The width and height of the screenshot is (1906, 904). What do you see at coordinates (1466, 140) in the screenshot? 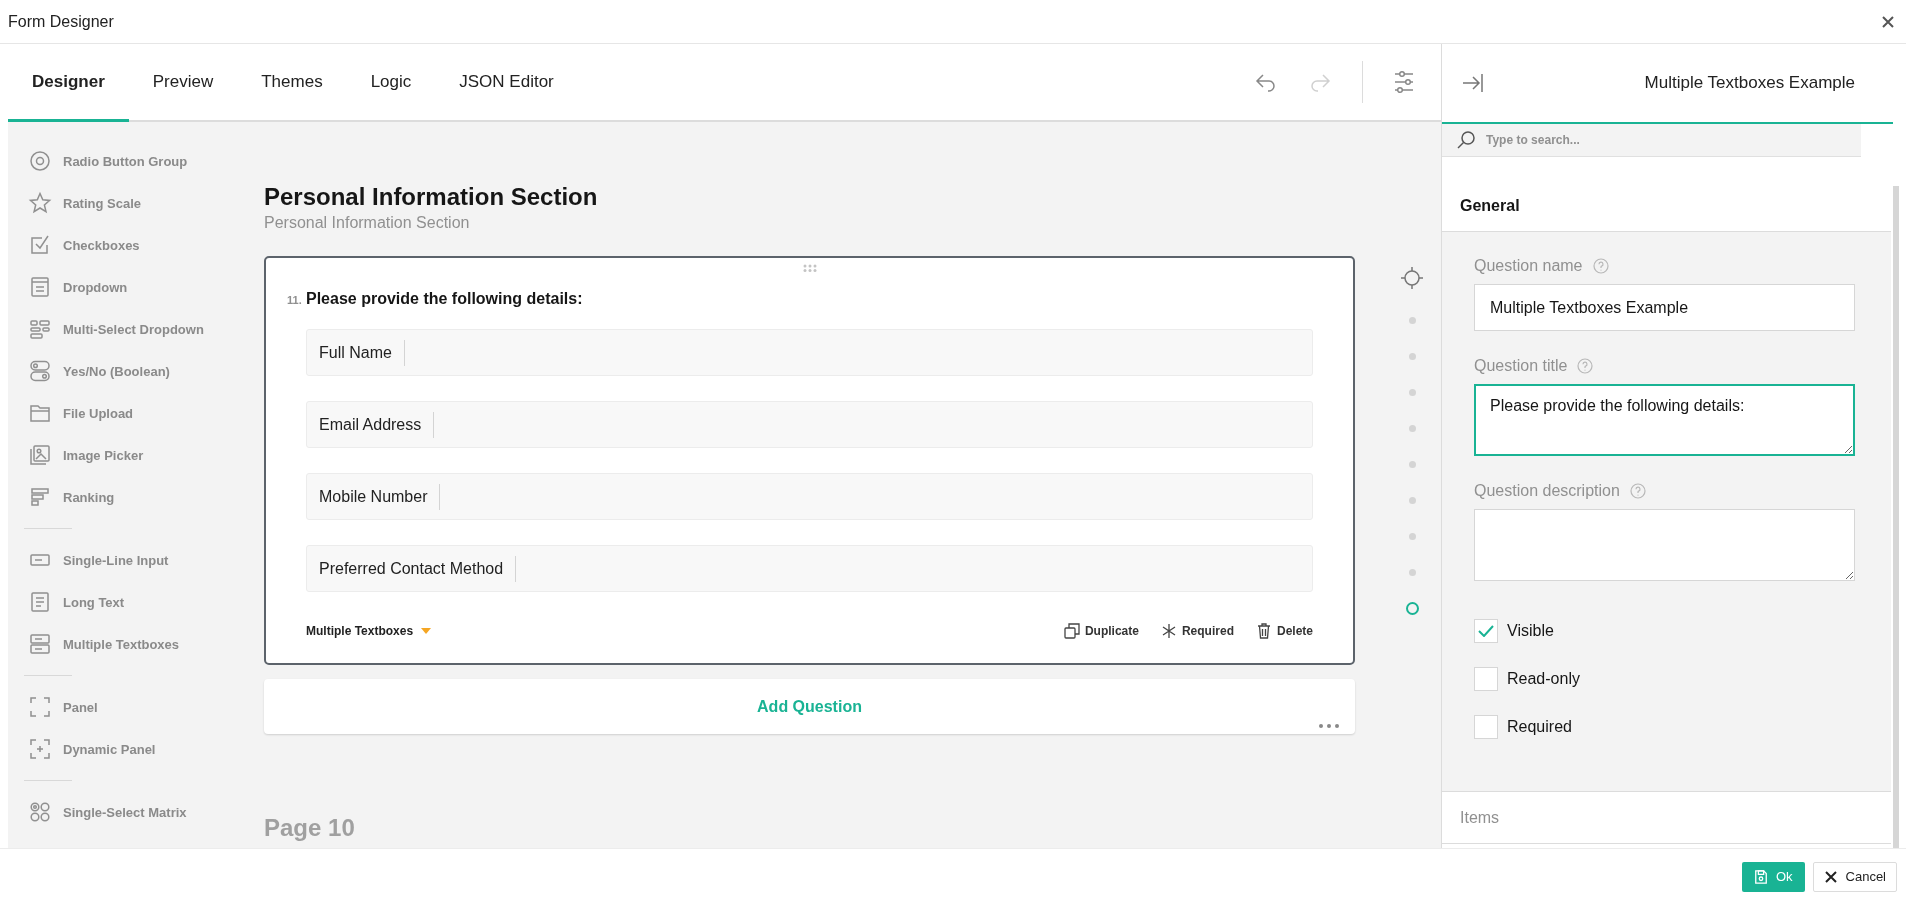
I see `search-icon` at bounding box center [1466, 140].